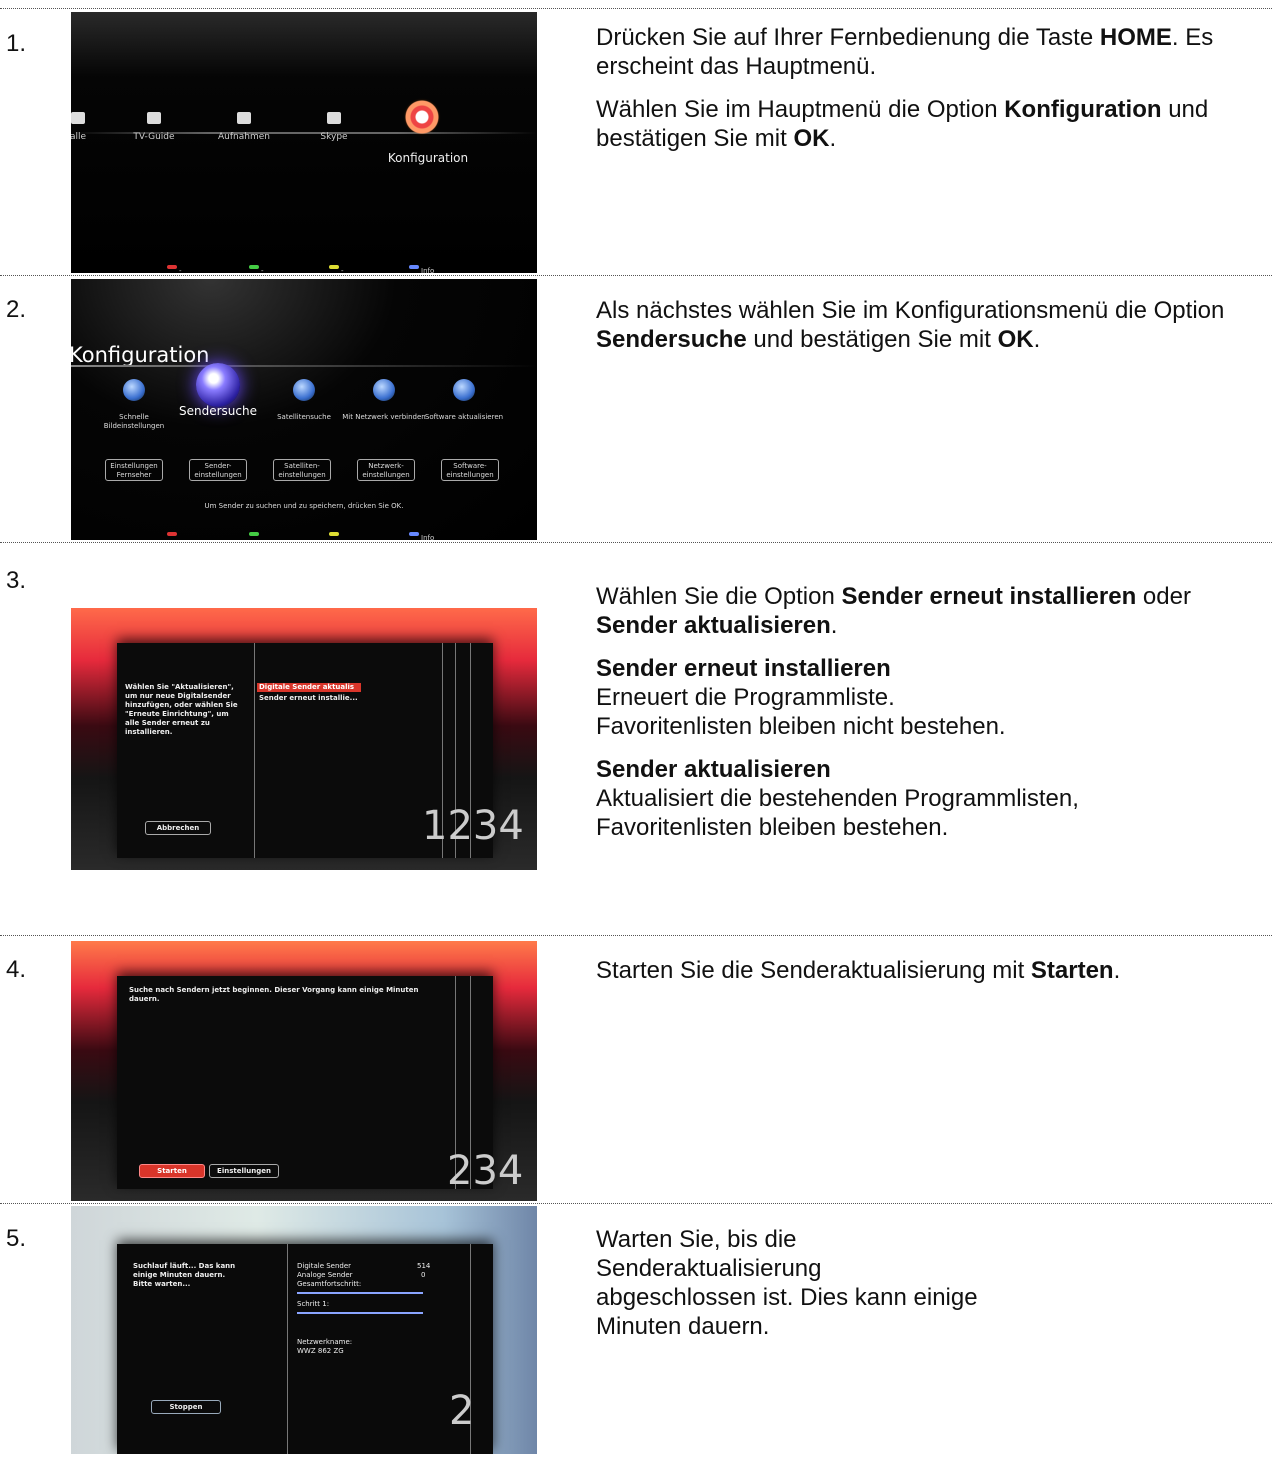 The height and width of the screenshot is (1461, 1272). Describe the element at coordinates (485, 1171) in the screenshot. I see `step-indicator: 234` at that location.